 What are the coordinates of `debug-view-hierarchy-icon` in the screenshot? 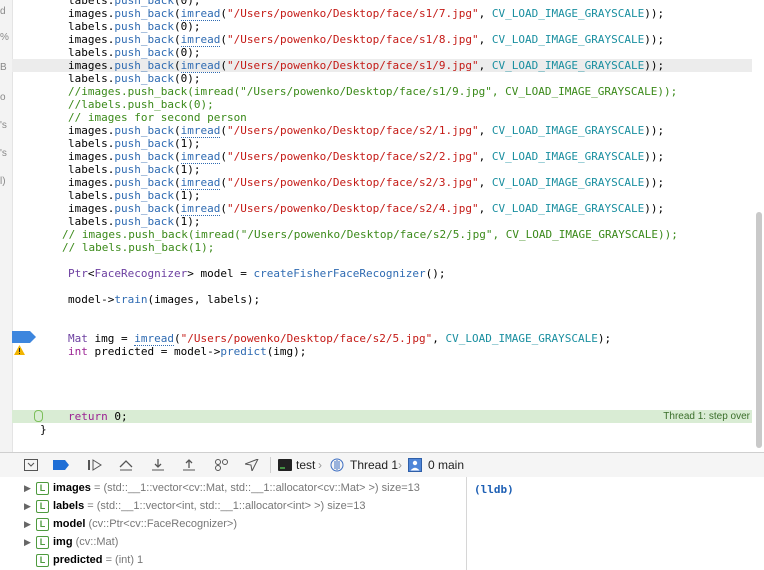 It's located at (222, 465).